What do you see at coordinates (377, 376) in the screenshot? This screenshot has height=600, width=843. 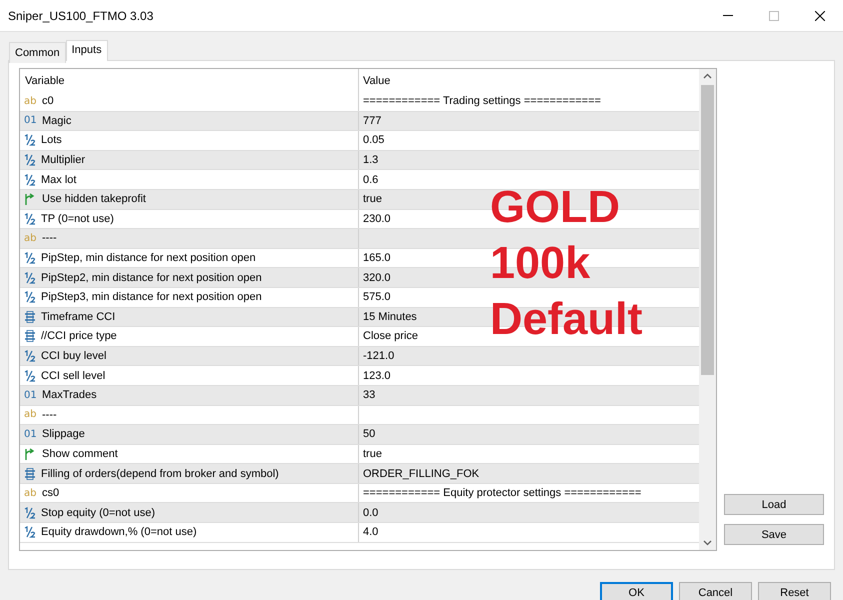 I see `variable-value: 123.0` at bounding box center [377, 376].